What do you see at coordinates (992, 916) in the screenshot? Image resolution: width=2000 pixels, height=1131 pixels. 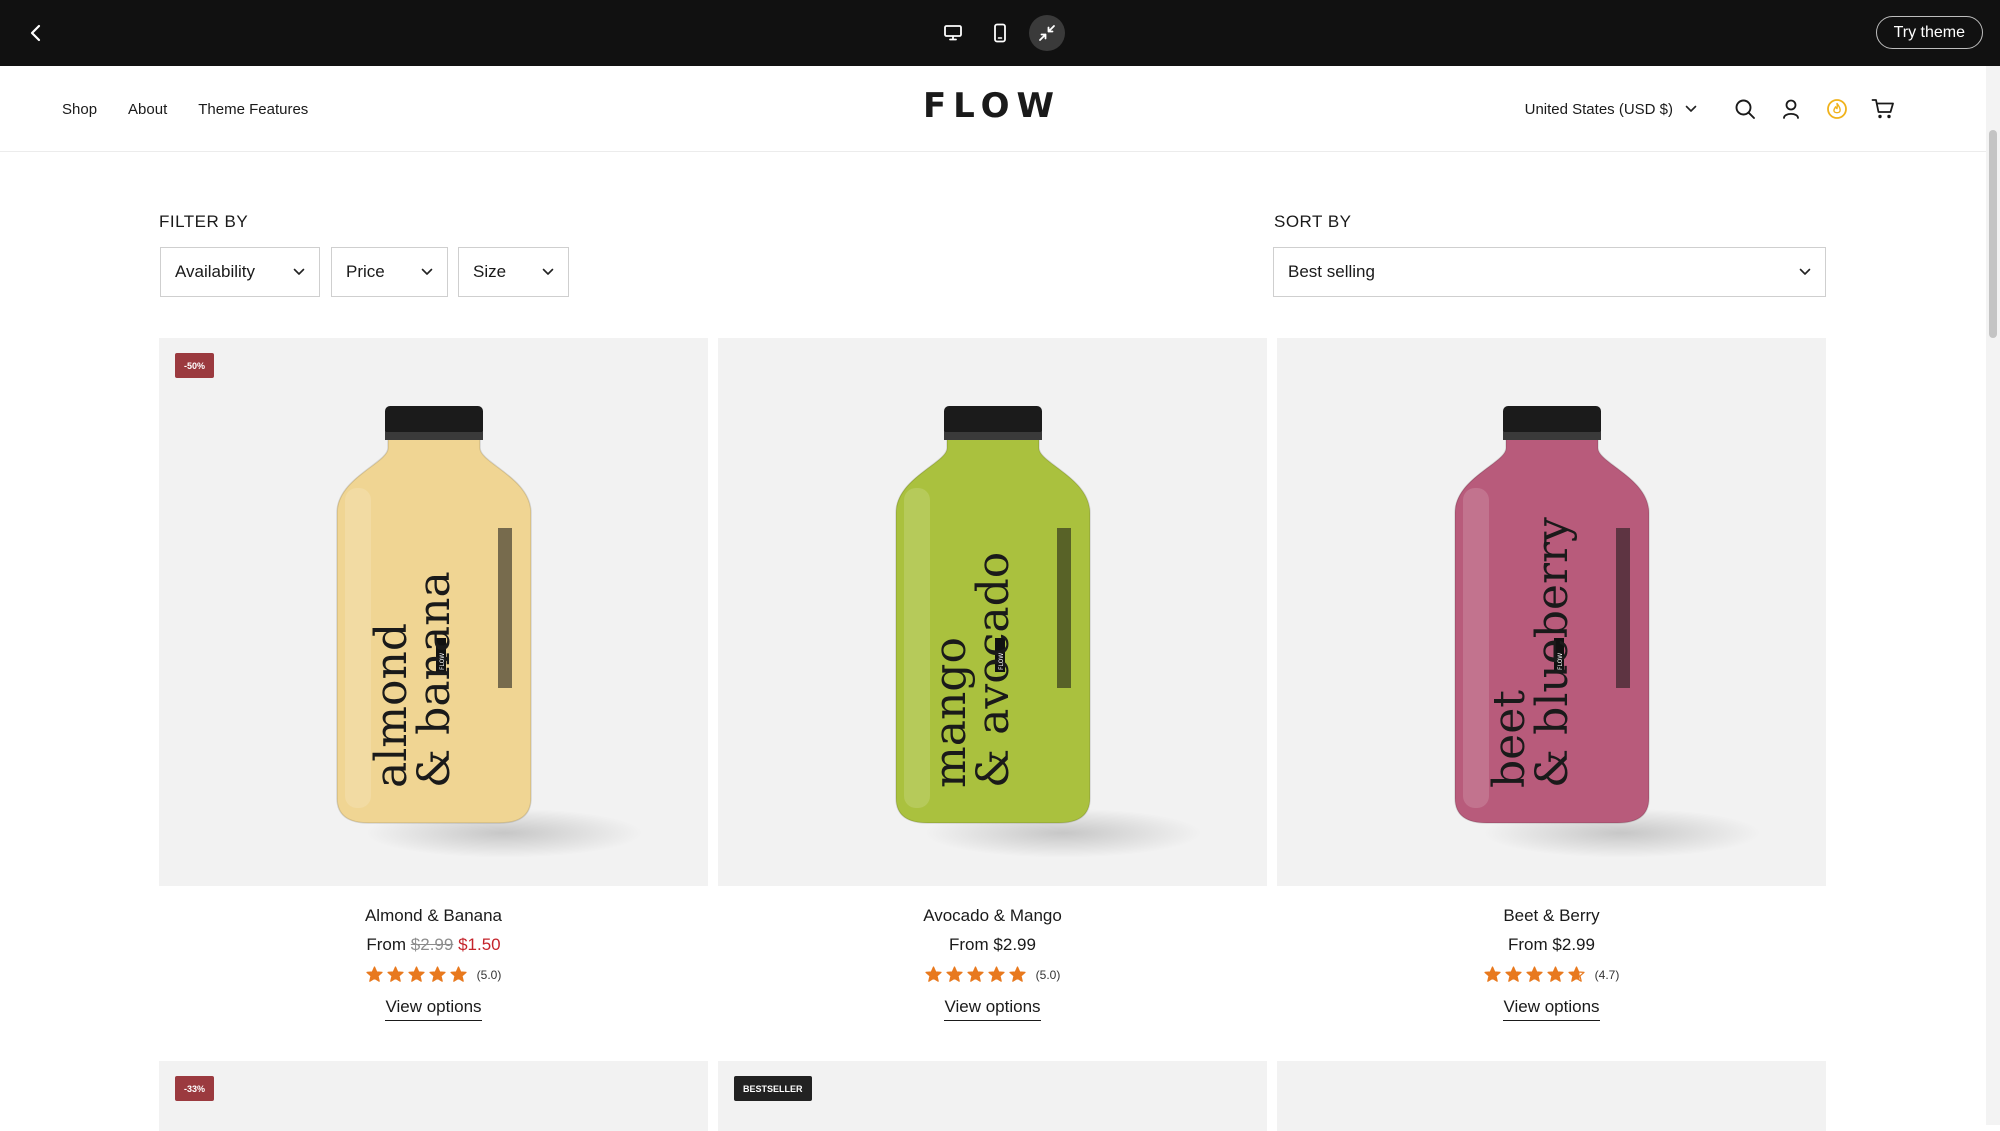 I see `product-title: Avocado & Mango` at bounding box center [992, 916].